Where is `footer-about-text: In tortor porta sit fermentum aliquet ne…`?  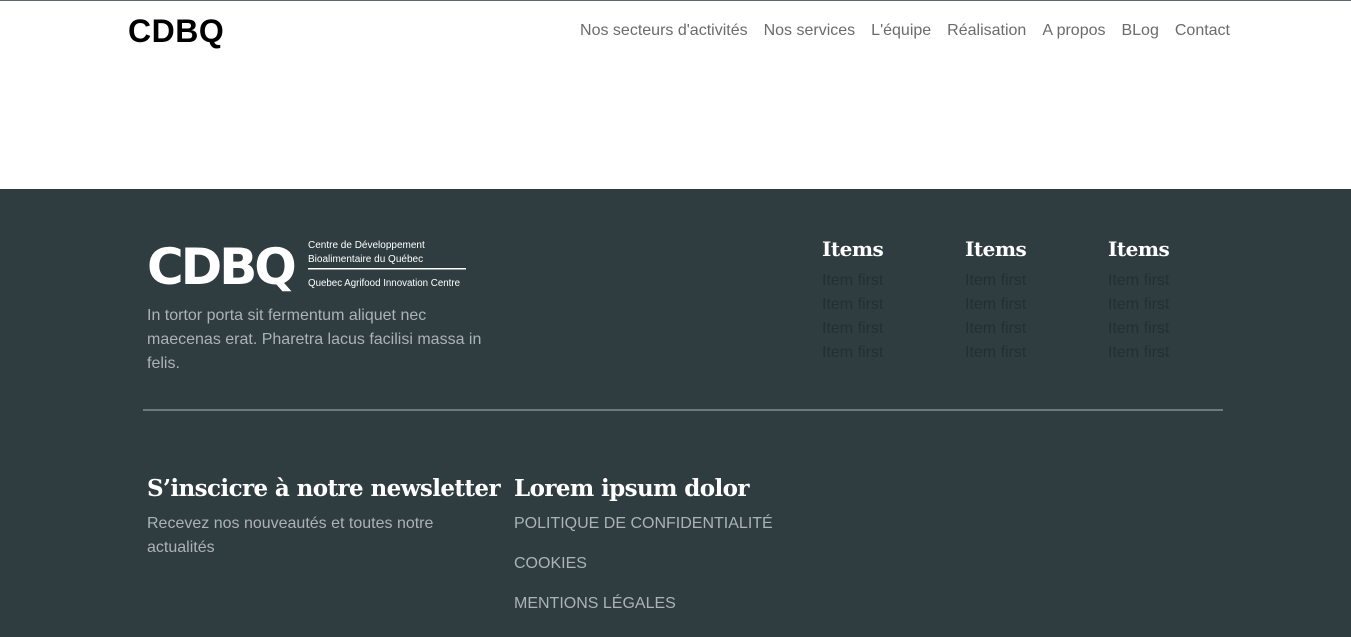 footer-about-text: In tortor porta sit fermentum aliquet ne… is located at coordinates (314, 339).